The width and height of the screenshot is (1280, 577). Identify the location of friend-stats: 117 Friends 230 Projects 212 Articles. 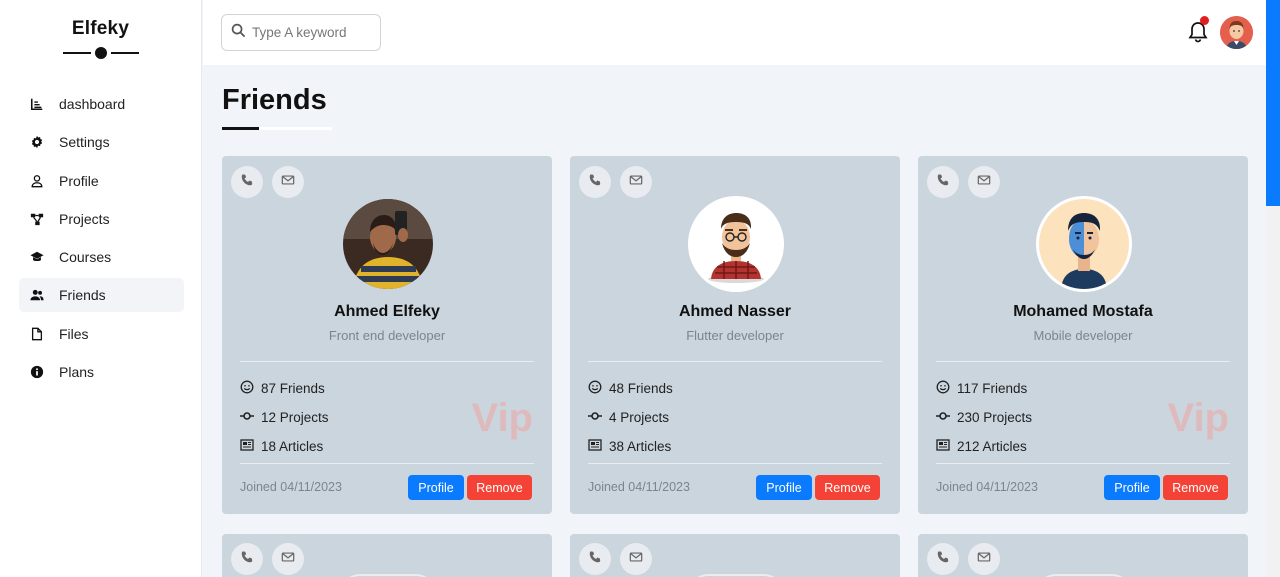
(984, 417).